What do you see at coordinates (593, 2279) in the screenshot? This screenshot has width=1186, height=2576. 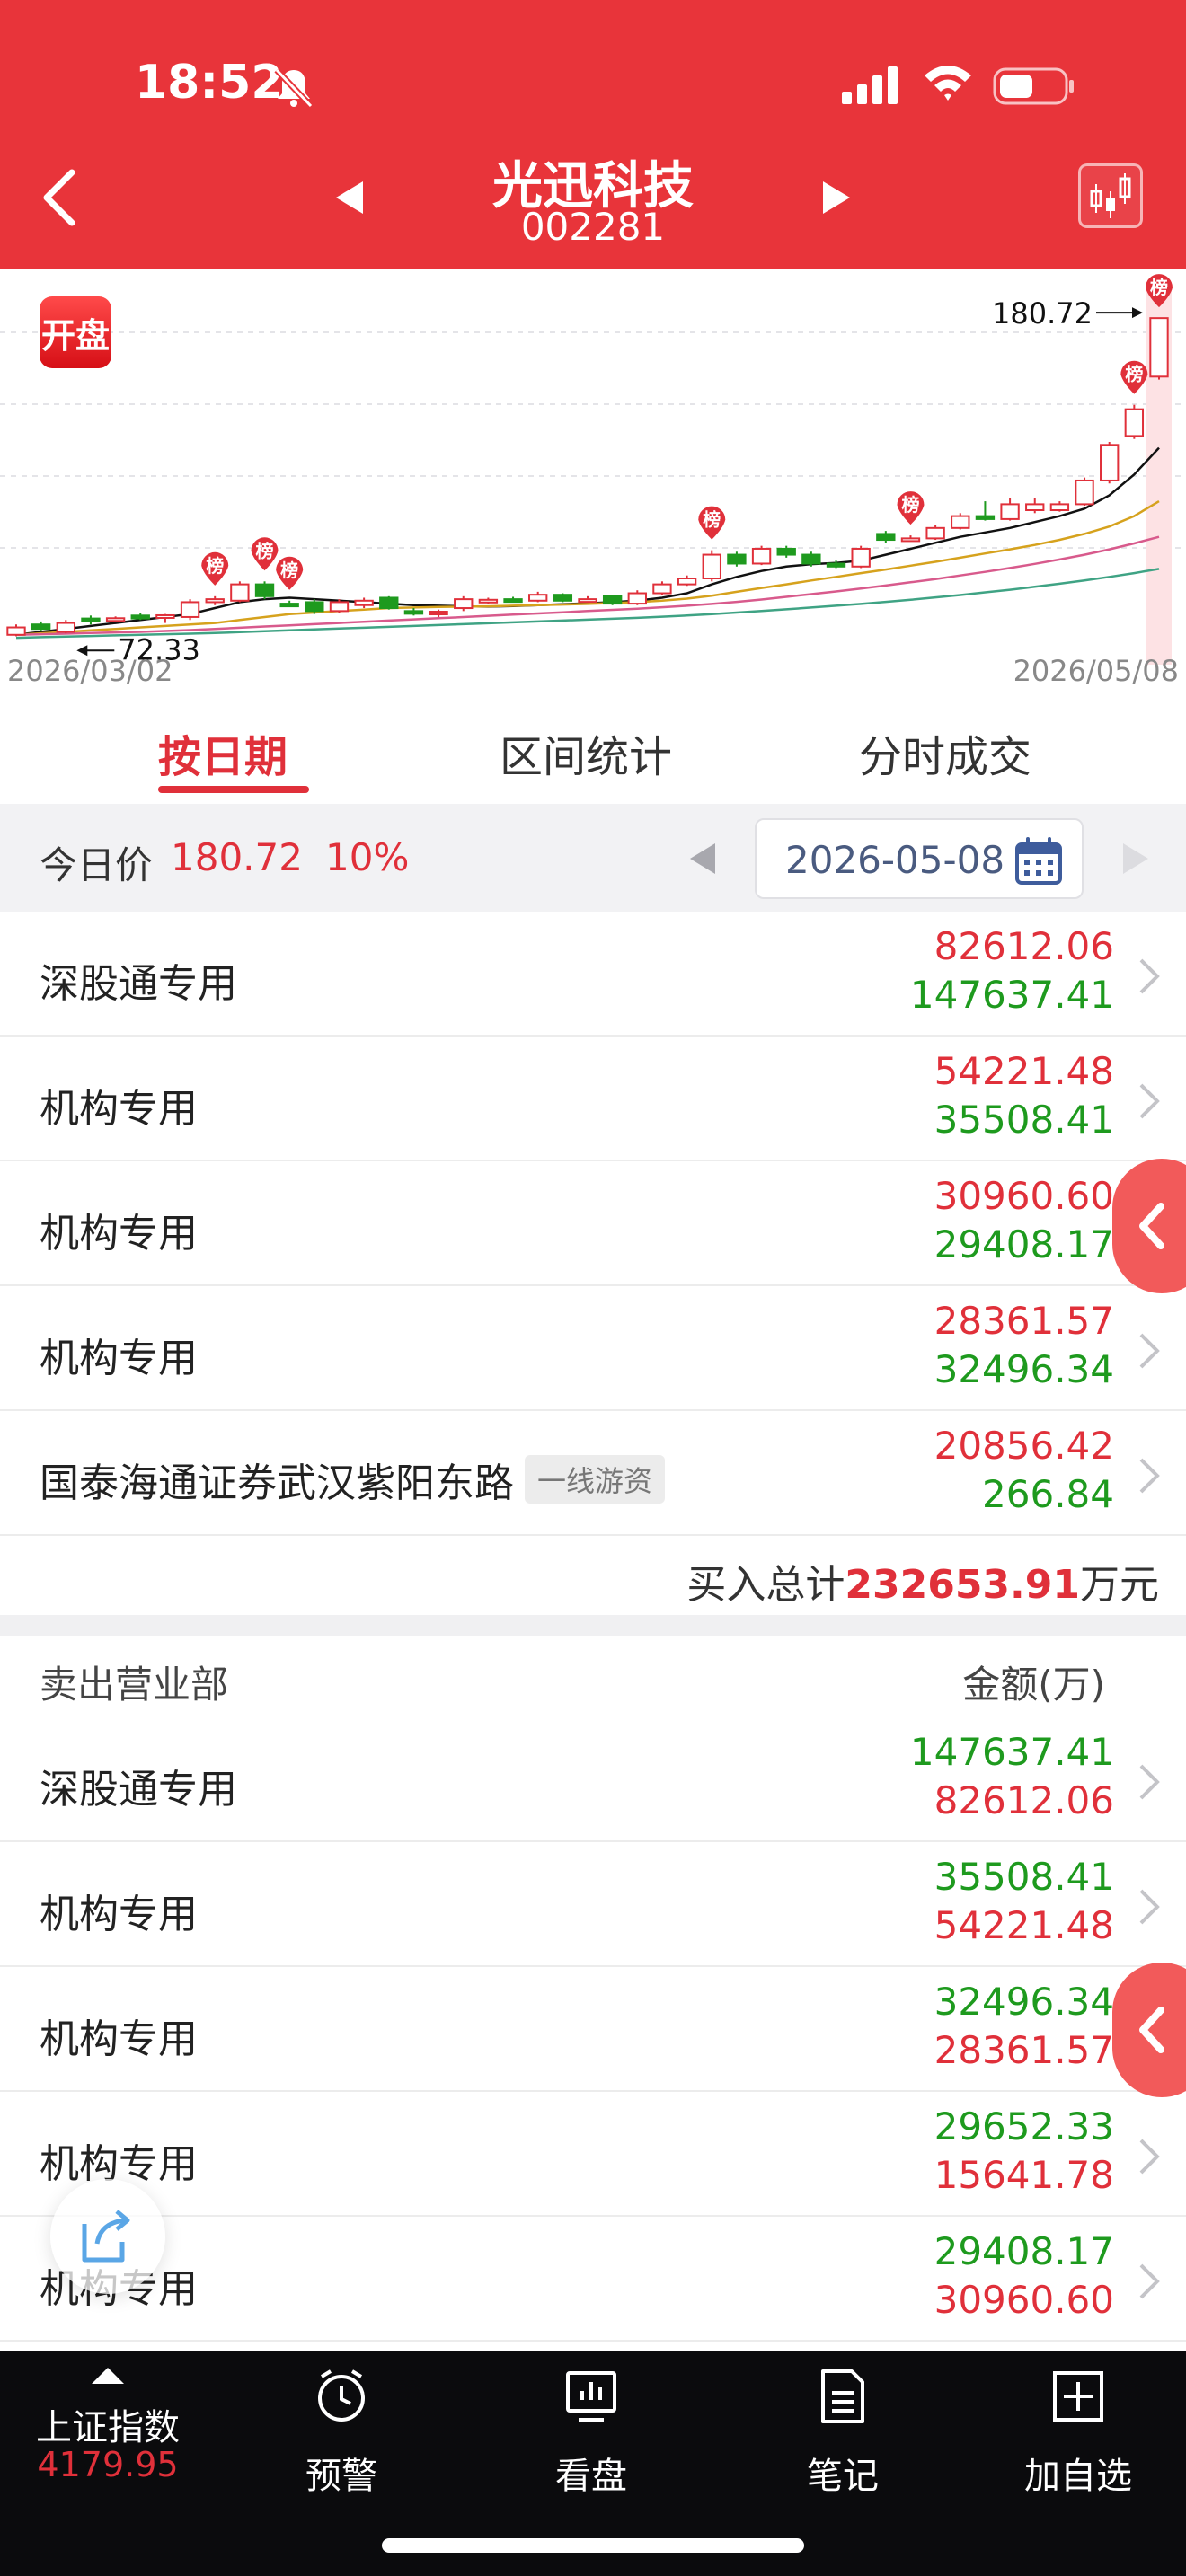 I see `sell-row: 机构专用 29408.17 30960.60` at bounding box center [593, 2279].